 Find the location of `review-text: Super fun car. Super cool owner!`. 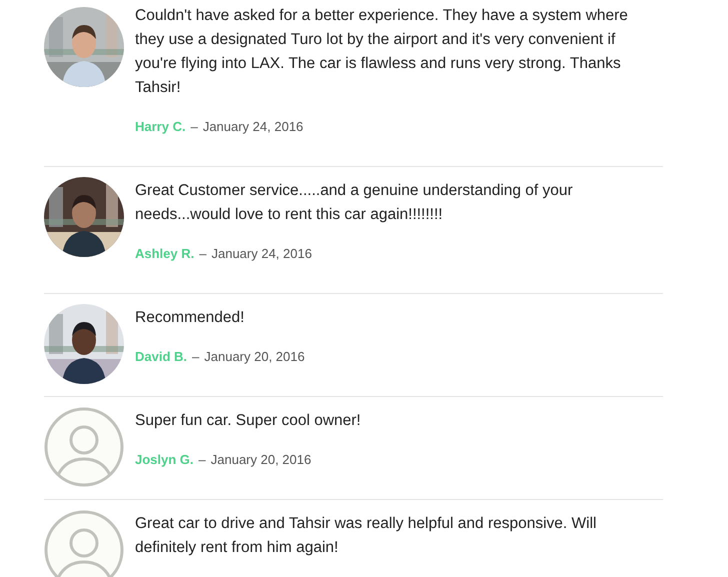

review-text: Super fun car. Super cool owner! is located at coordinates (248, 421).